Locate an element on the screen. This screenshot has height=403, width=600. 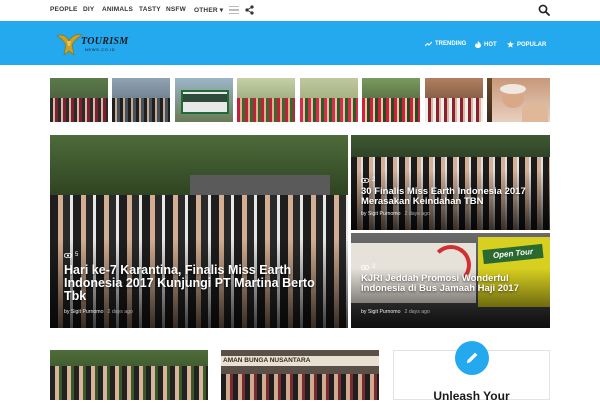
flame-icon is located at coordinates (478, 44).